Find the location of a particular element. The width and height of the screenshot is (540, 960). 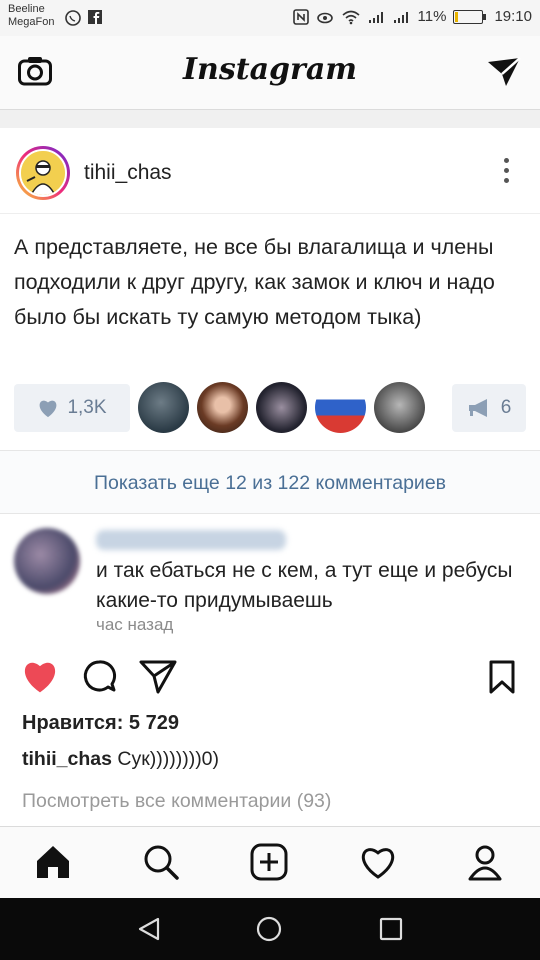

status-bar: Beeline MegaFon 11% 19:10 is located at coordinates (270, 18).